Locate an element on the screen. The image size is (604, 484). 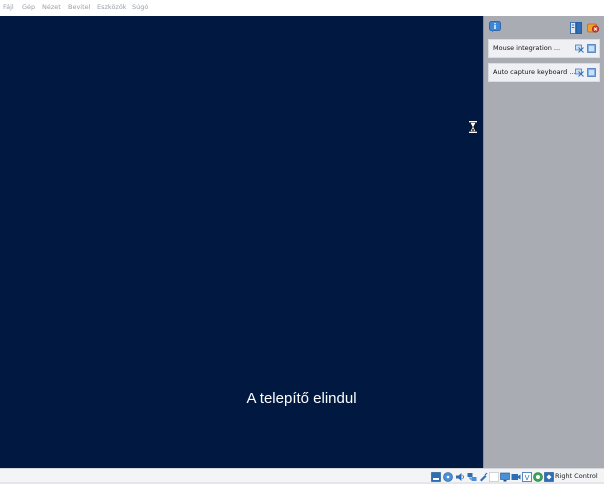
hard-disk-icon is located at coordinates (436, 477).